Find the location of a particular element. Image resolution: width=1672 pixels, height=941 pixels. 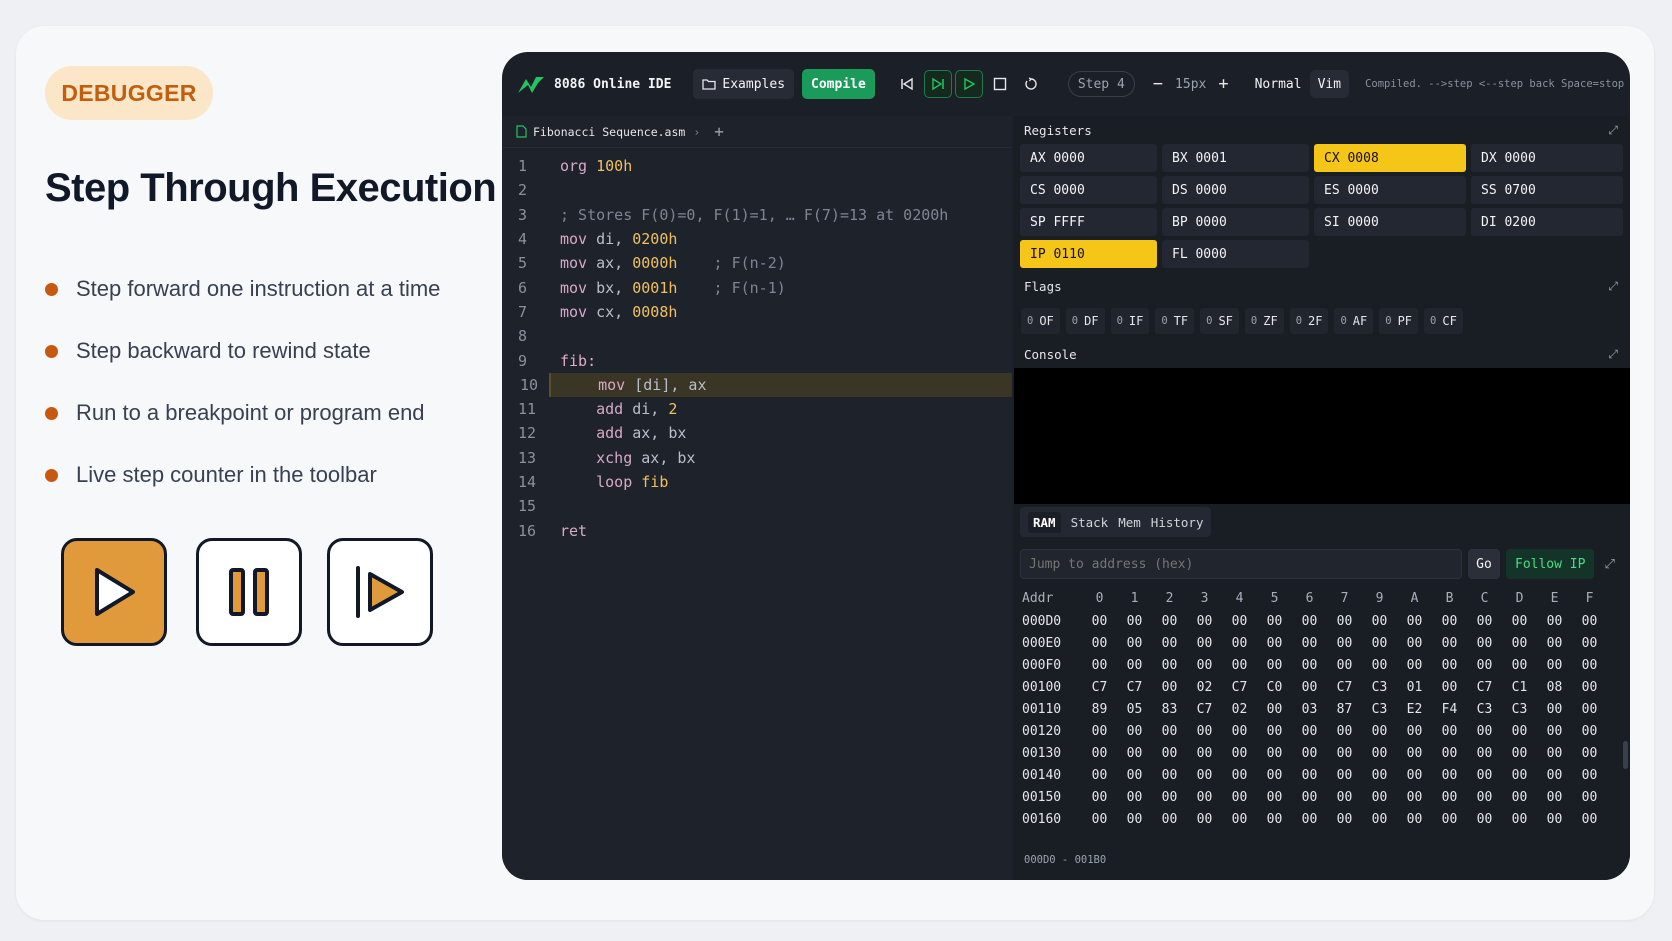

code-line: 11 add di, 2 is located at coordinates (757, 409).